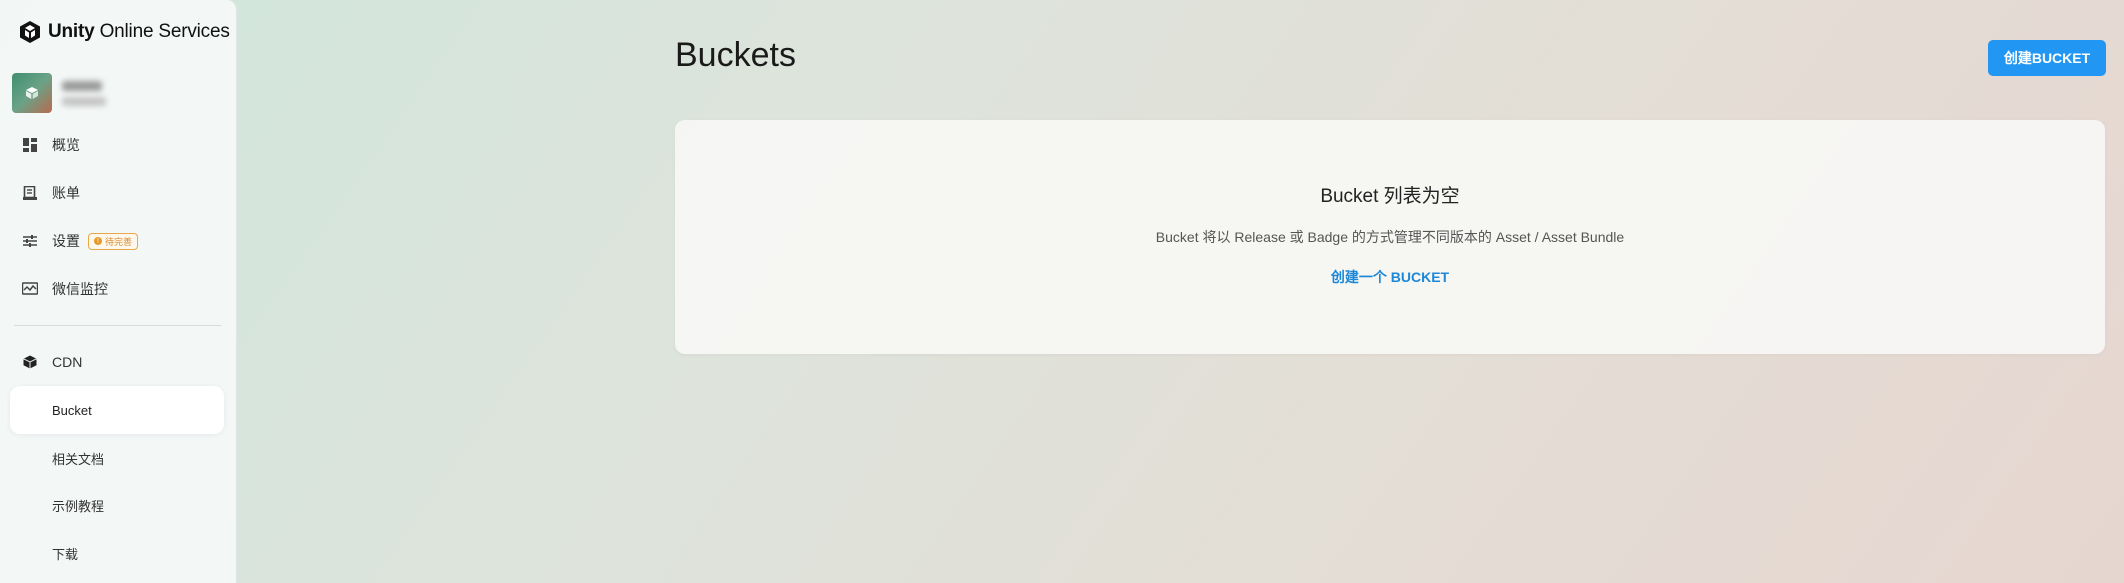 The height and width of the screenshot is (583, 2124). What do you see at coordinates (30, 193) in the screenshot?
I see `bill-icon` at bounding box center [30, 193].